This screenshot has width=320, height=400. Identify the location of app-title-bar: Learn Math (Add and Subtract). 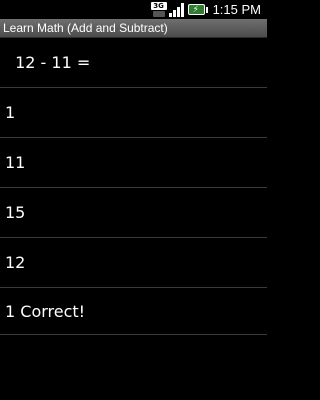
(133, 28).